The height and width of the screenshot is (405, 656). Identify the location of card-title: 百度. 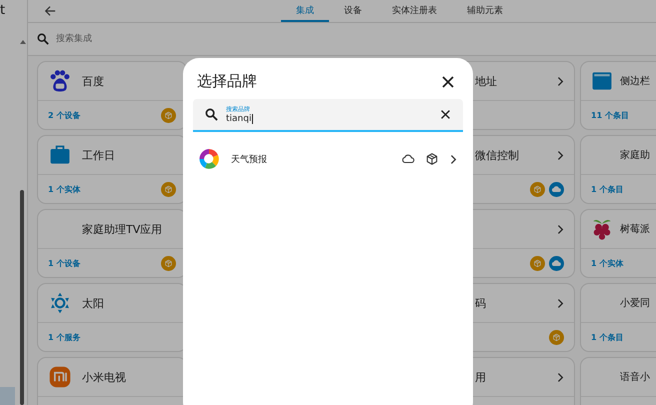
(93, 81).